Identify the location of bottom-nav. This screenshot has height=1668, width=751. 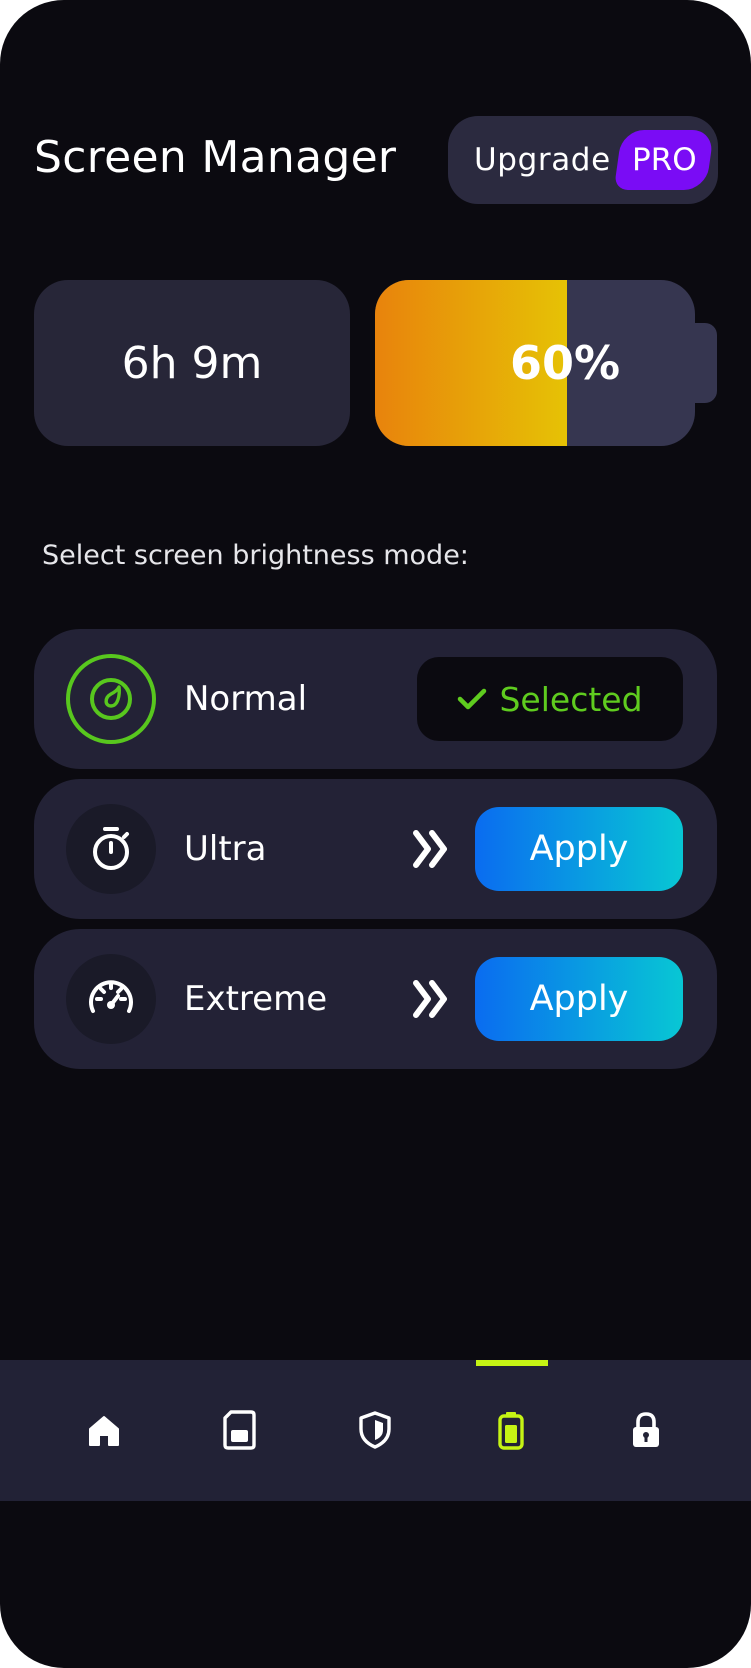
(375, 1430).